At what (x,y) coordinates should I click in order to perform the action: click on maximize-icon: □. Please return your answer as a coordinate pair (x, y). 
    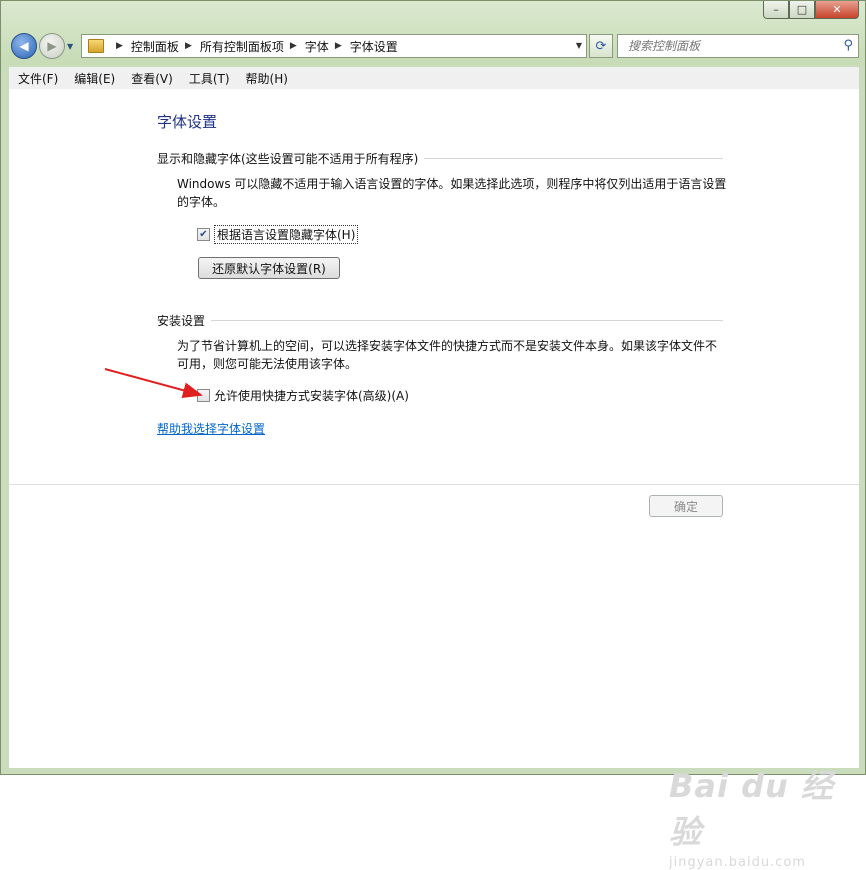
    Looking at the image, I should click on (802, 9).